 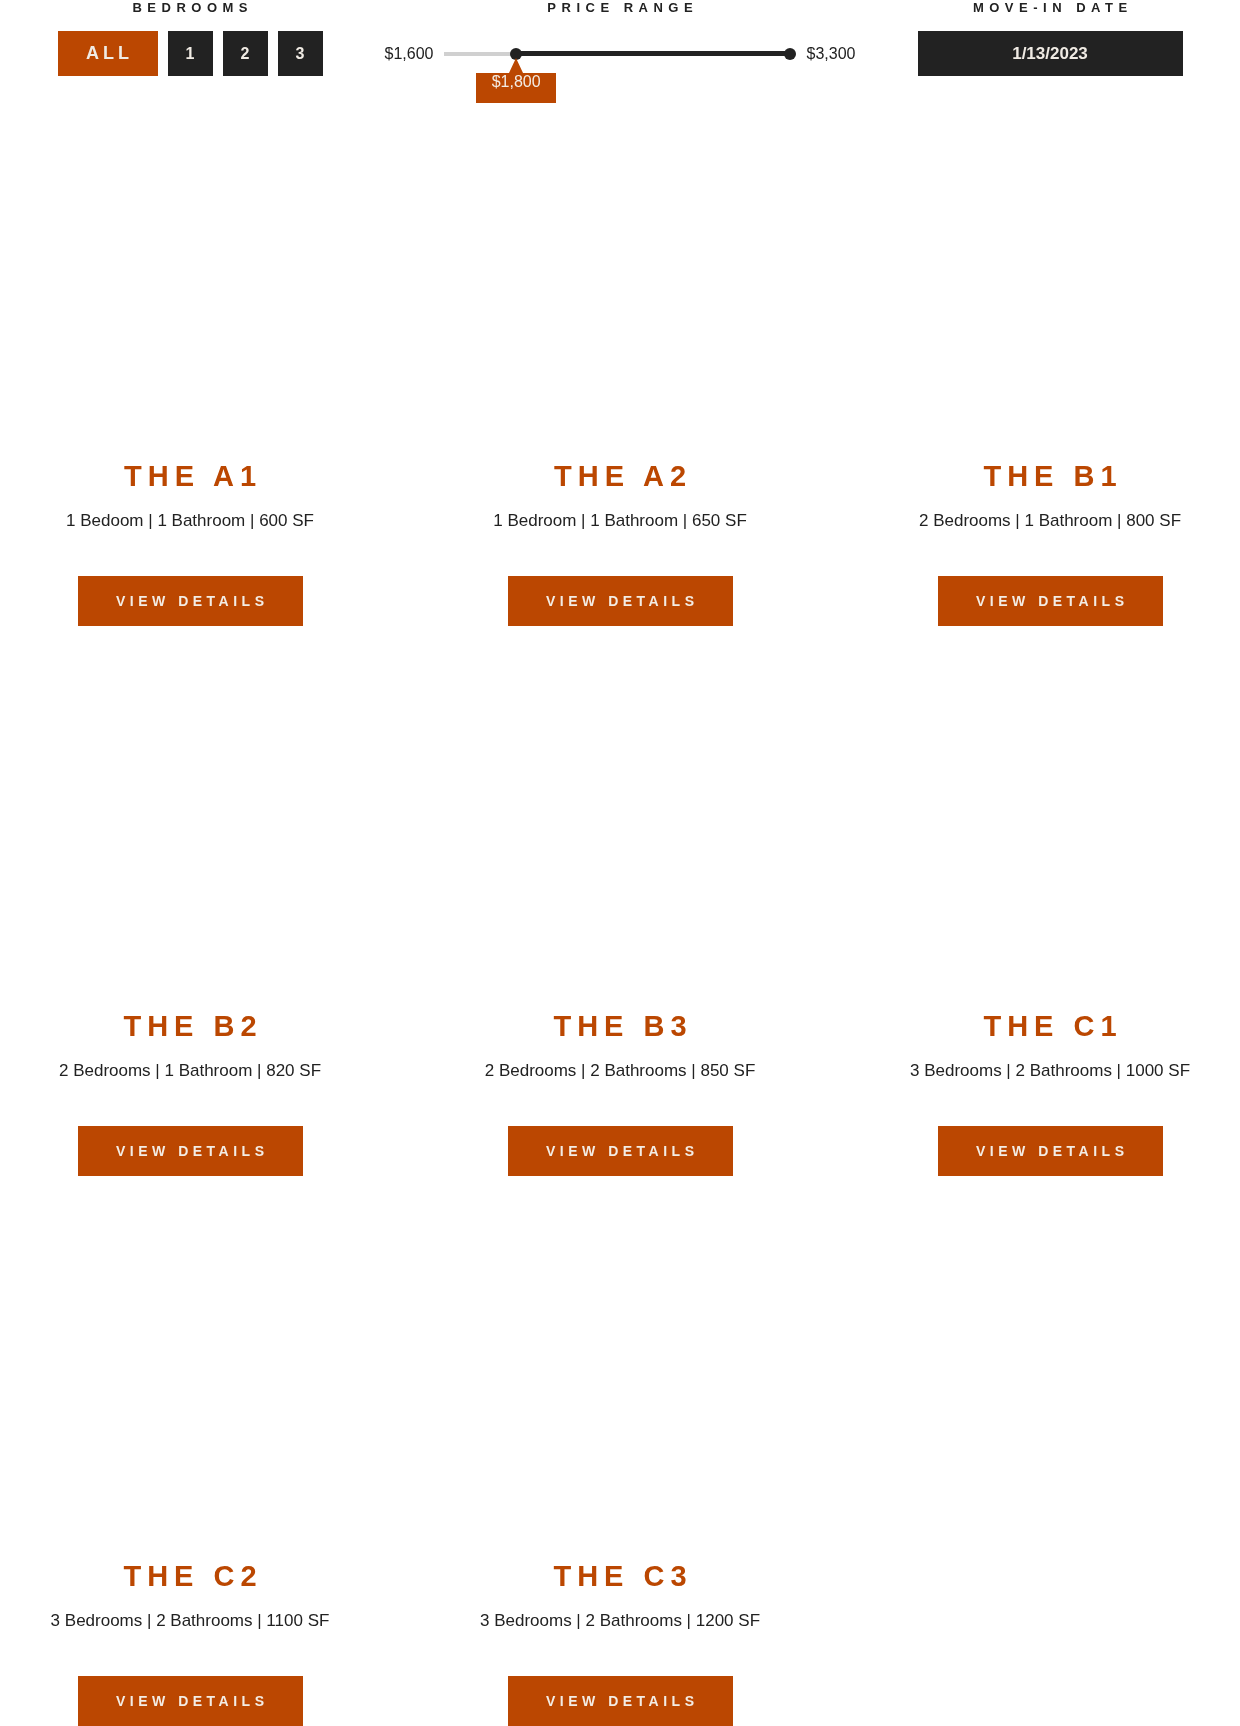 What do you see at coordinates (1052, 1026) in the screenshot?
I see `floor-plan-title: THE C1` at bounding box center [1052, 1026].